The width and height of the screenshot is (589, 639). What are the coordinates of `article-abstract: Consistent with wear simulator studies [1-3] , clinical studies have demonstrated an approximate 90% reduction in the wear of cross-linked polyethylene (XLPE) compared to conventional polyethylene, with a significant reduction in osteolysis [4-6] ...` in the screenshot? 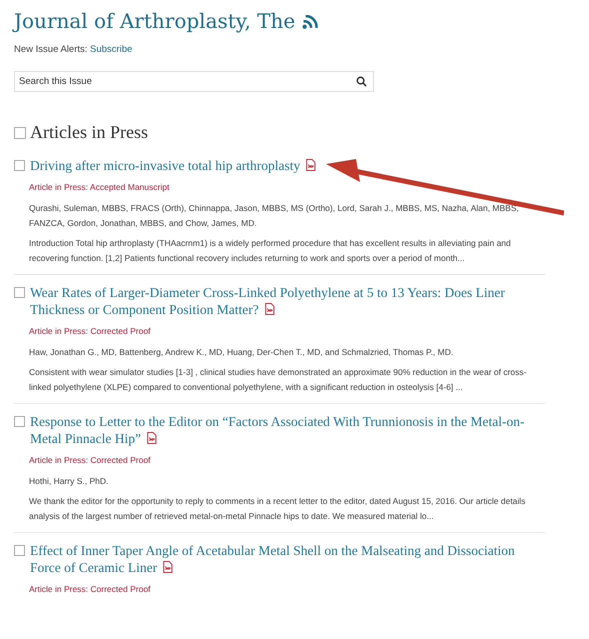 It's located at (278, 380).